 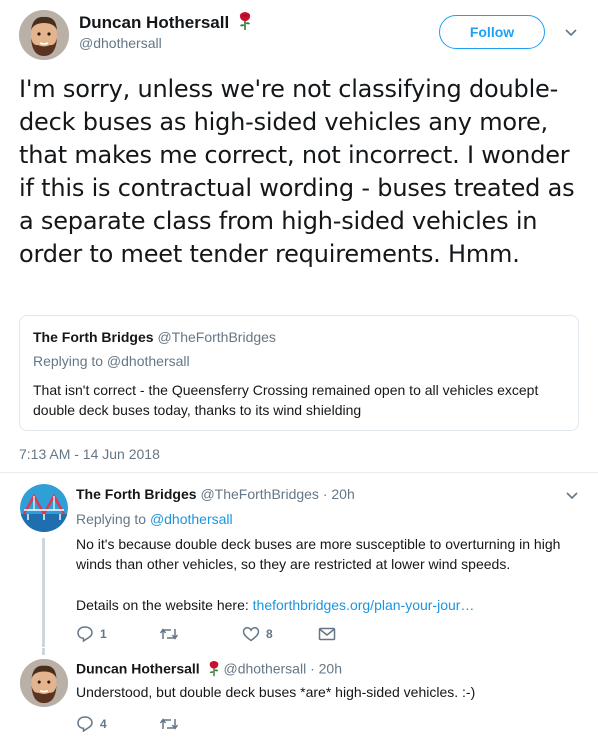 I want to click on replying-to: Replying to @dhothersall, so click(x=154, y=519).